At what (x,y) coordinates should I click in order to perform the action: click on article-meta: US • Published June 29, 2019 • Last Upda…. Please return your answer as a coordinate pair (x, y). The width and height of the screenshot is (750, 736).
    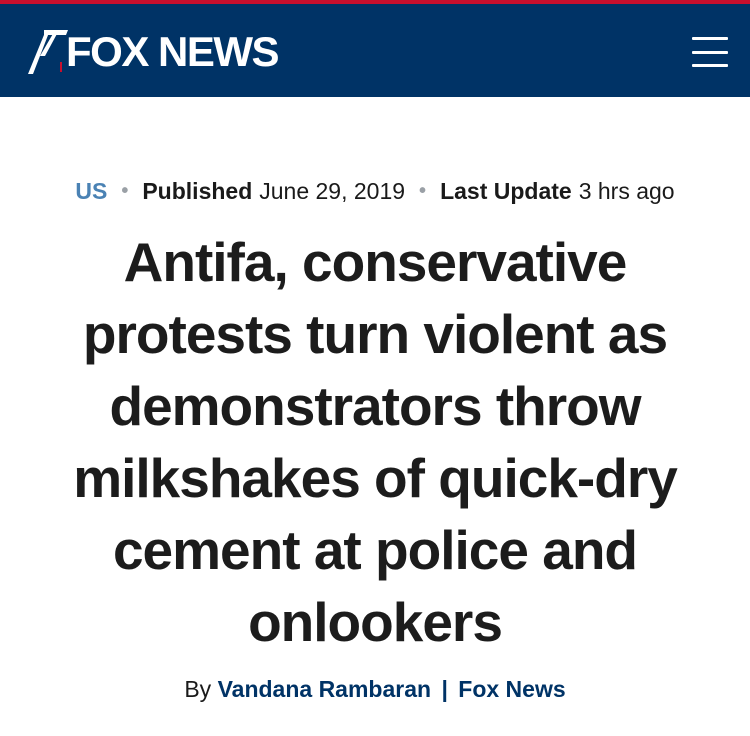
    Looking at the image, I should click on (375, 191).